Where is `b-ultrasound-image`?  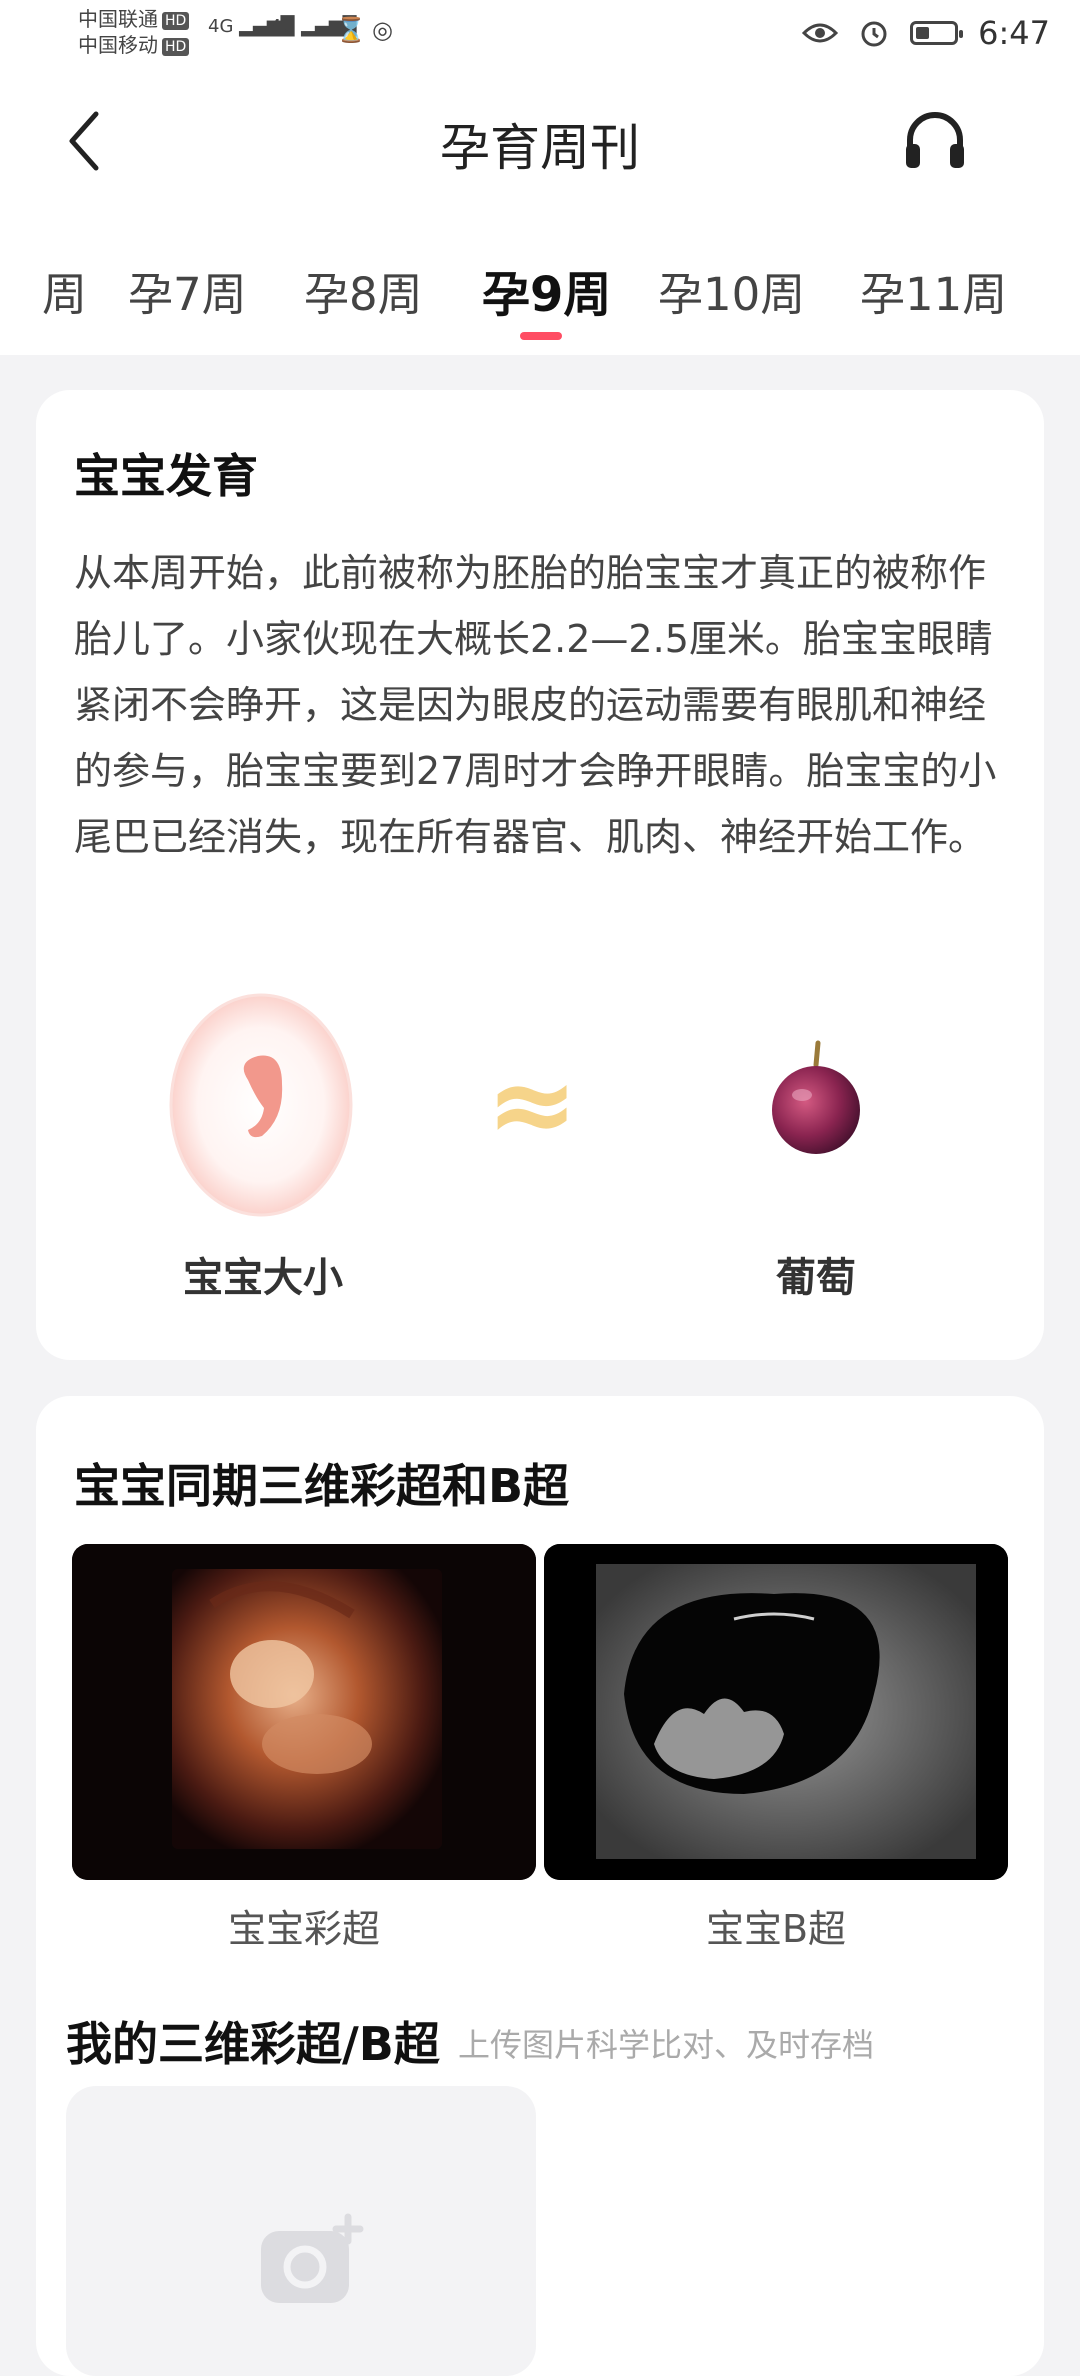
b-ultrasound-image is located at coordinates (776, 1712).